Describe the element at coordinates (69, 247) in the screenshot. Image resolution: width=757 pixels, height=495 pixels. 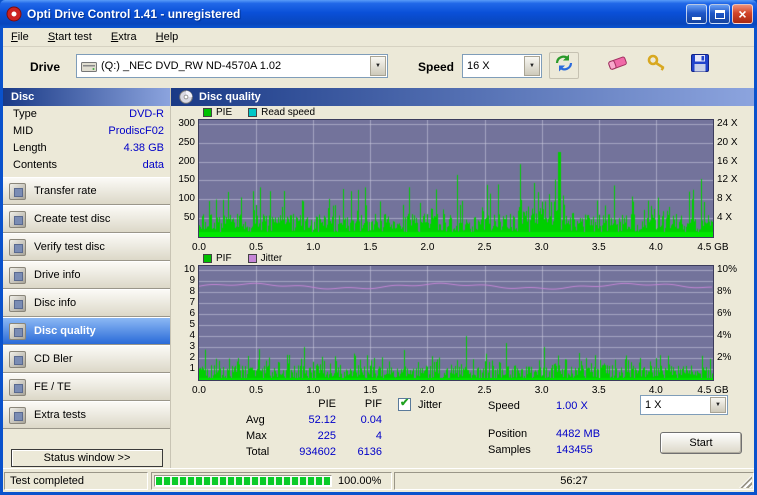
I see `sidebar-item-label: Verify test disc` at that location.